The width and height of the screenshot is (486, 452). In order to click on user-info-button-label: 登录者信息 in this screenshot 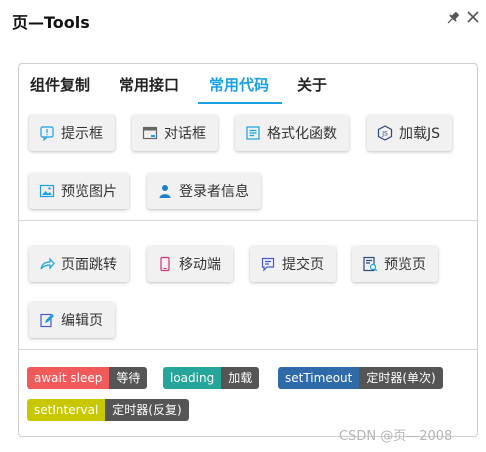, I will do `click(214, 192)`.